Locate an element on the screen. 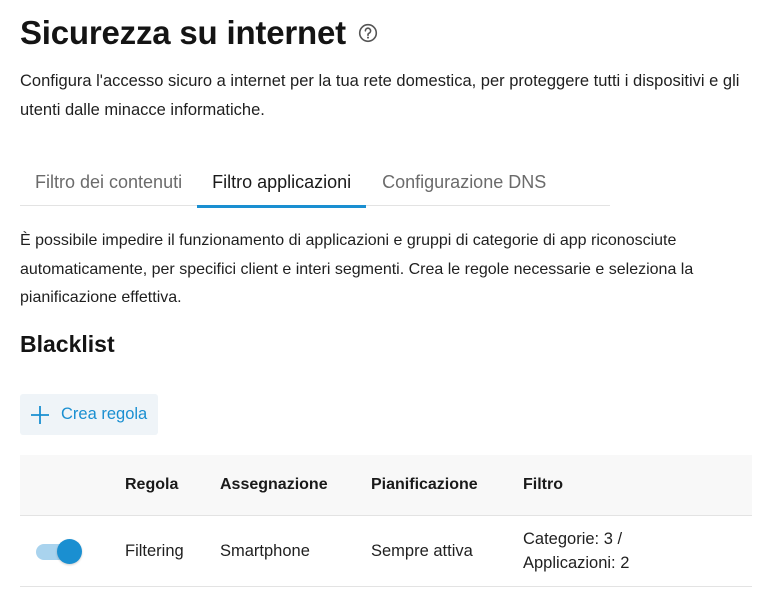  toggle-cell is located at coordinates (59, 551).